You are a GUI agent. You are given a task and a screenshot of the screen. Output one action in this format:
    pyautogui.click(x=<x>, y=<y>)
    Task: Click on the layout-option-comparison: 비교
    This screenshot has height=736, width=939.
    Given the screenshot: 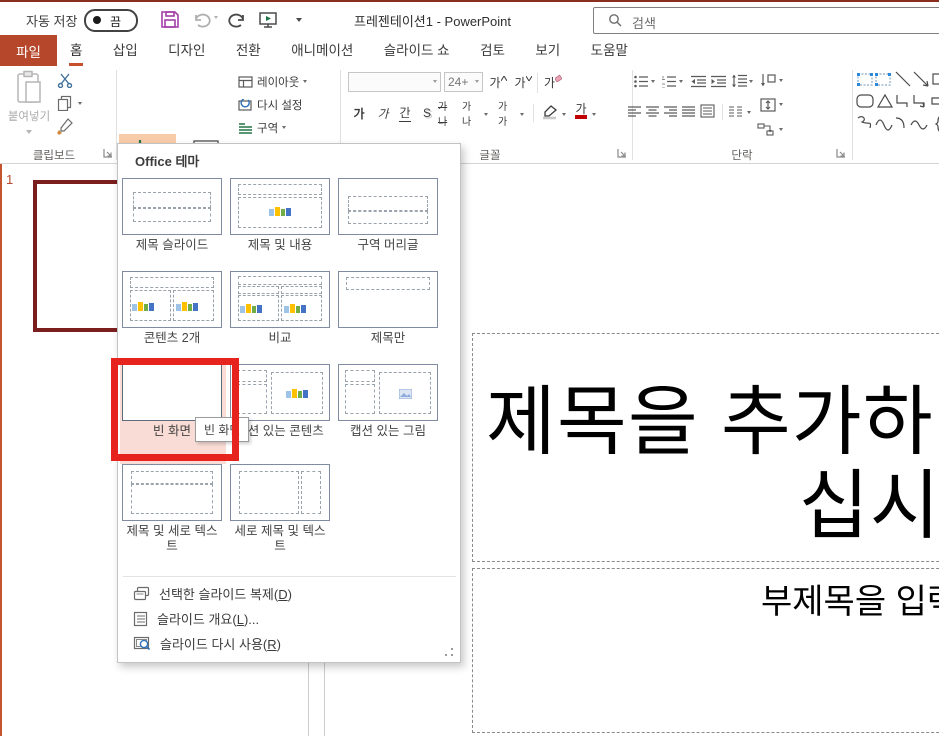 What is the action you would take?
    pyautogui.click(x=280, y=308)
    